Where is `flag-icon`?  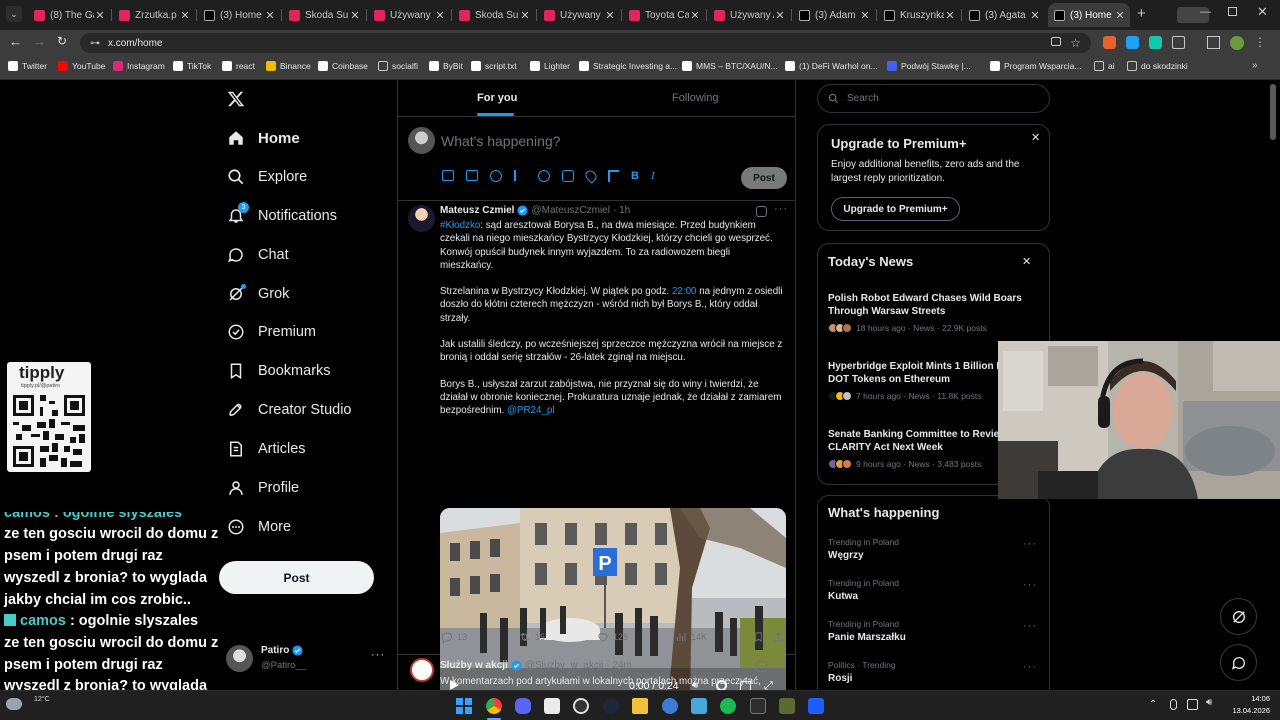 flag-icon is located at coordinates (613, 176).